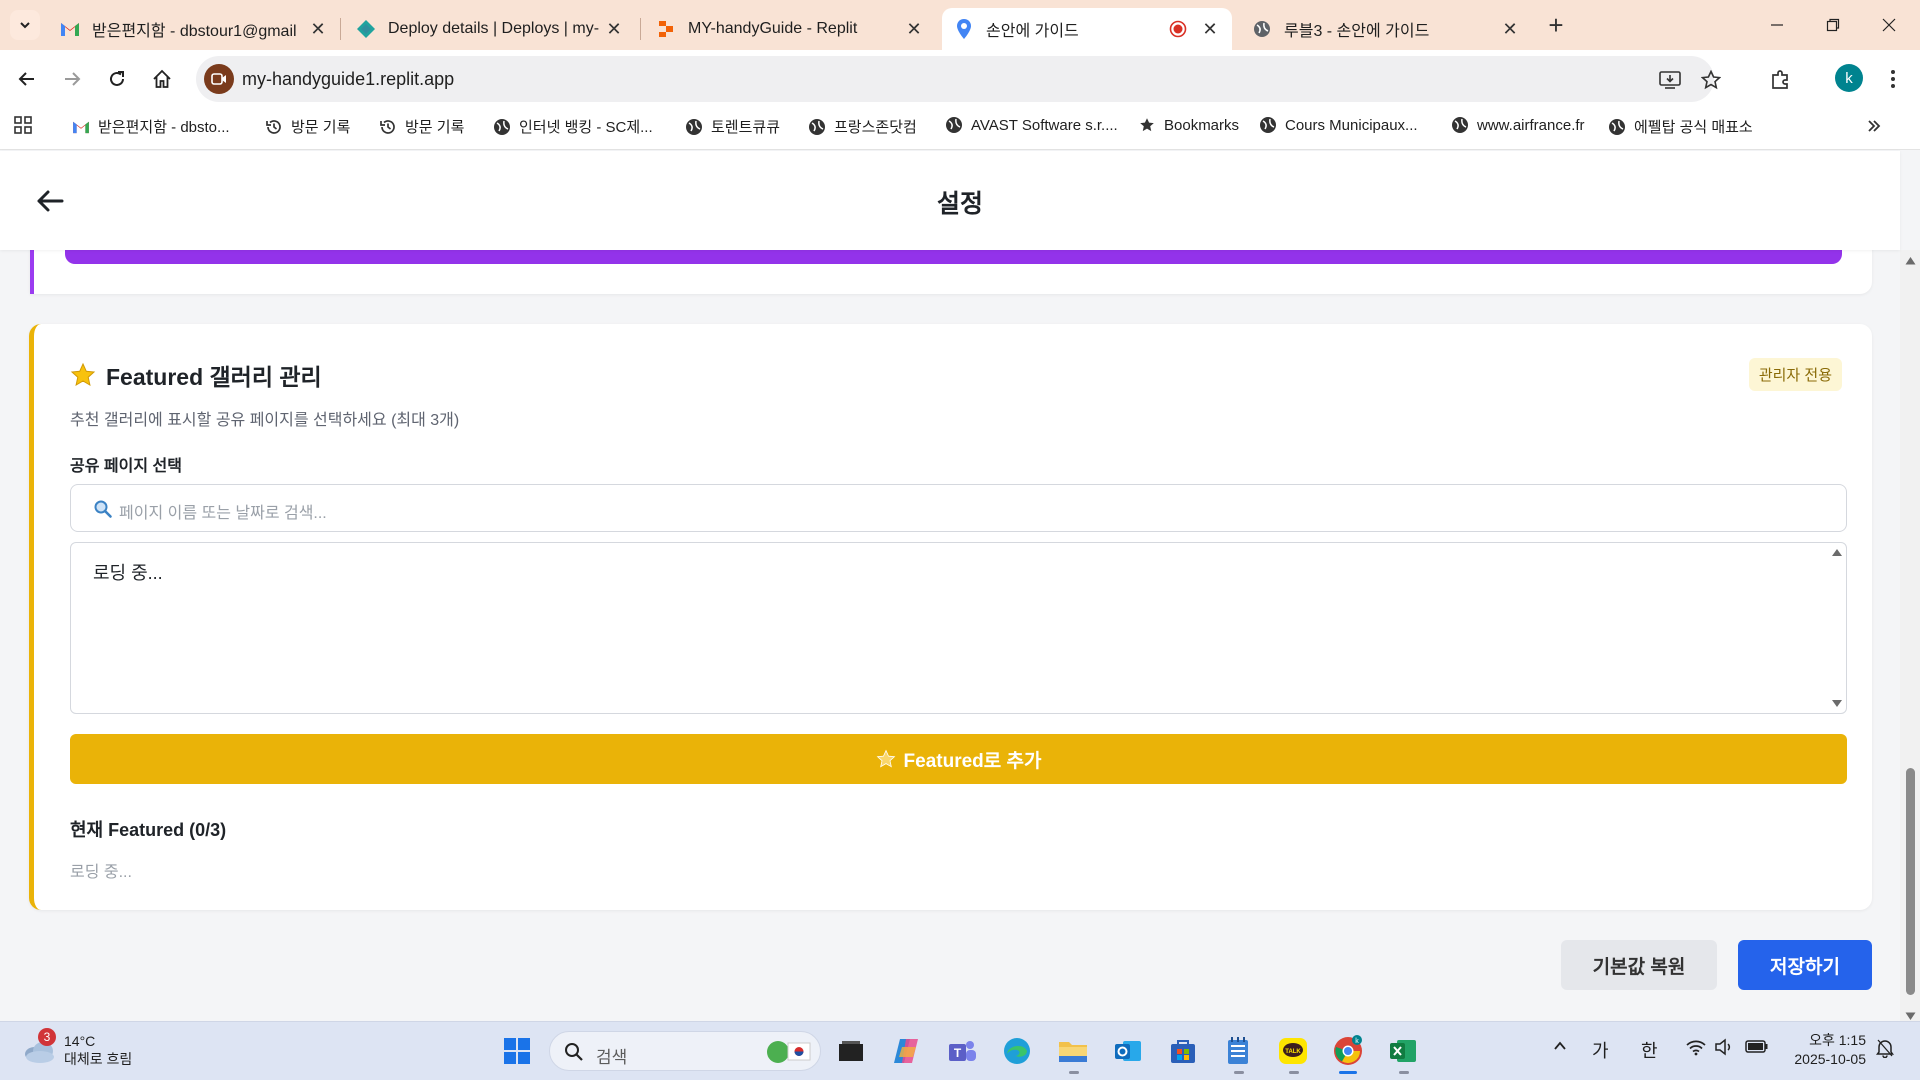 The width and height of the screenshot is (1920, 1080). What do you see at coordinates (1826, 1050) in the screenshot?
I see `taskbar-clock: 오후 1:15 2025-10-05` at bounding box center [1826, 1050].